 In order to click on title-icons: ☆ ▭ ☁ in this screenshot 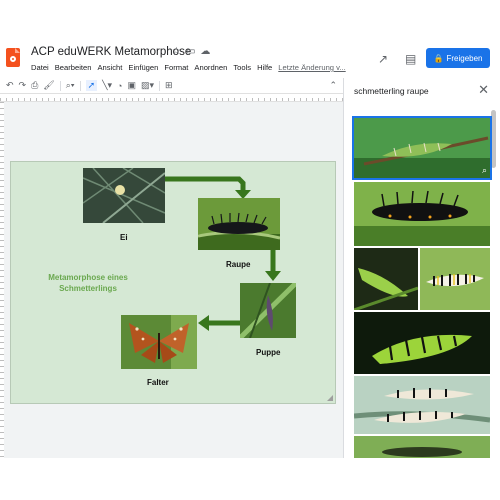, I will do `click(191, 51)`.